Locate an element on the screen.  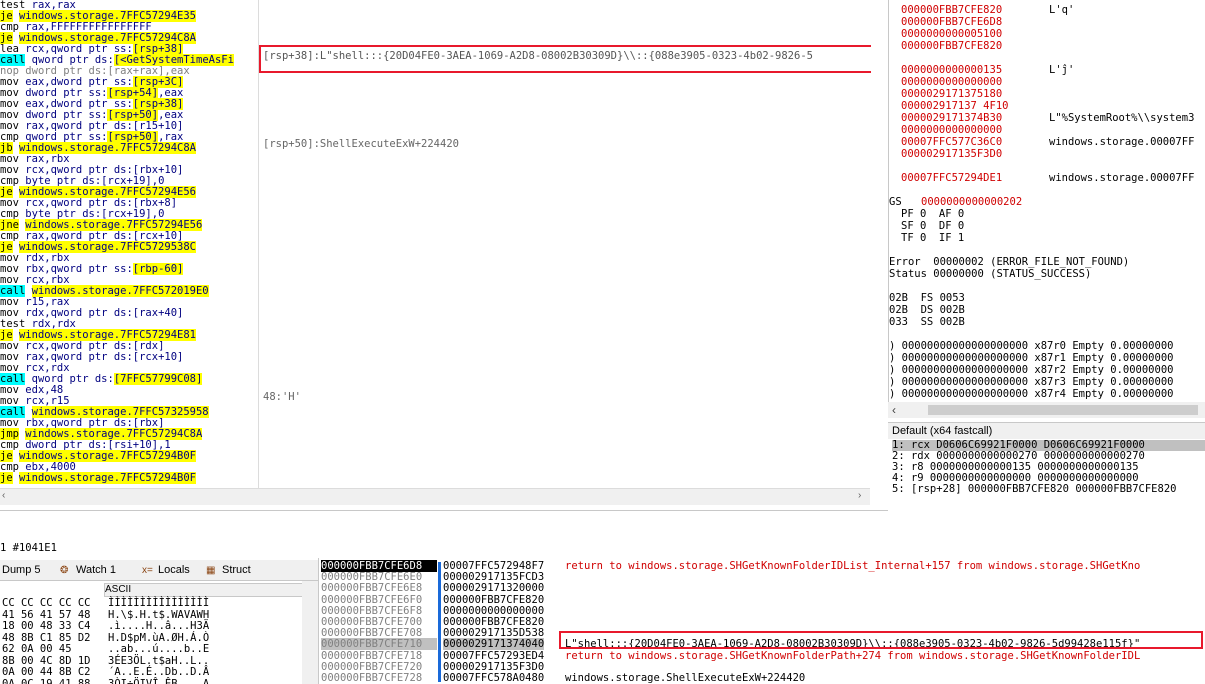
operand: [rbp-60] is located at coordinates (158, 269).